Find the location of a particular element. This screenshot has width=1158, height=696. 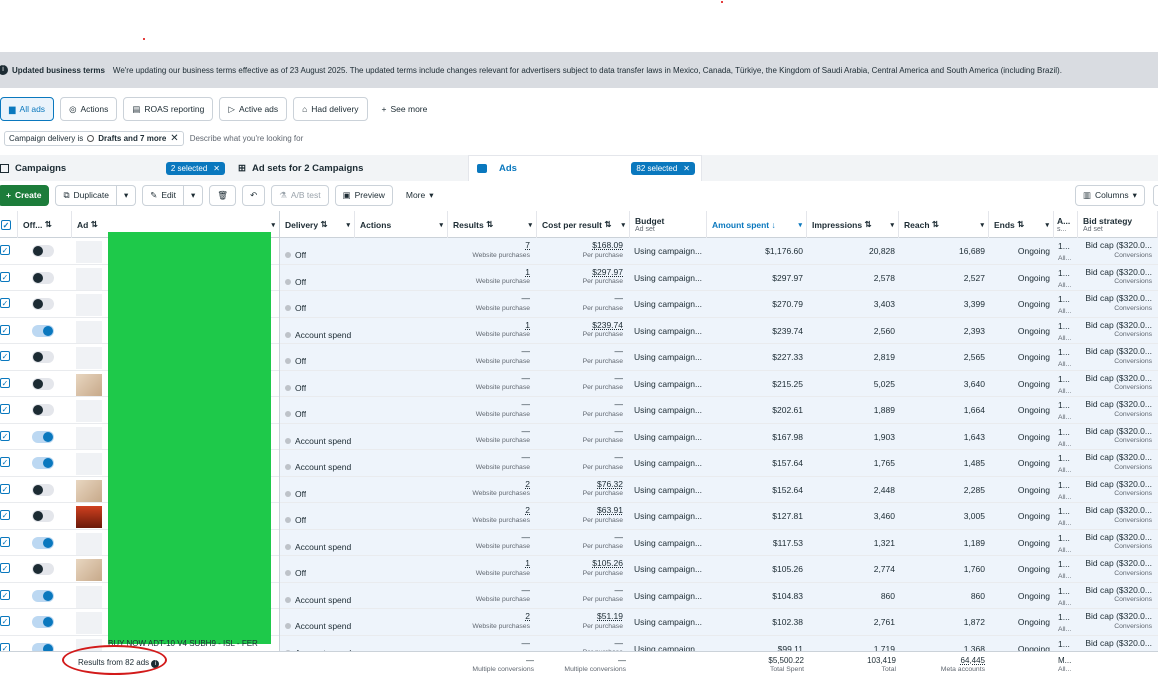

checkbox-icon: ✓ is located at coordinates (6, 224).